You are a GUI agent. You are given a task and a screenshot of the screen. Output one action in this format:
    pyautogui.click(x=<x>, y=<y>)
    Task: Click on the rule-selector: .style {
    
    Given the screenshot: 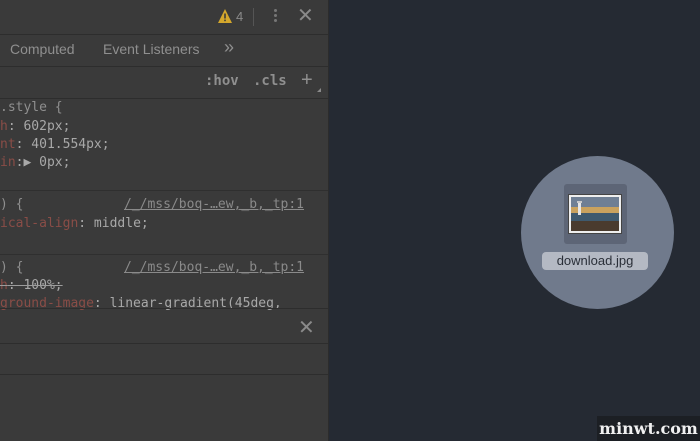 What is the action you would take?
    pyautogui.click(x=31, y=107)
    